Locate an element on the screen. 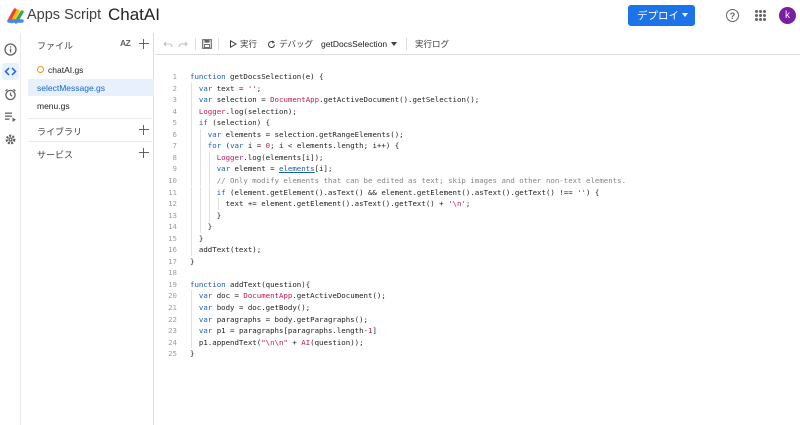 Image resolution: width=800 pixels, height=425 pixels. code-line: 4 Logger.log(selection); is located at coordinates (477, 111).